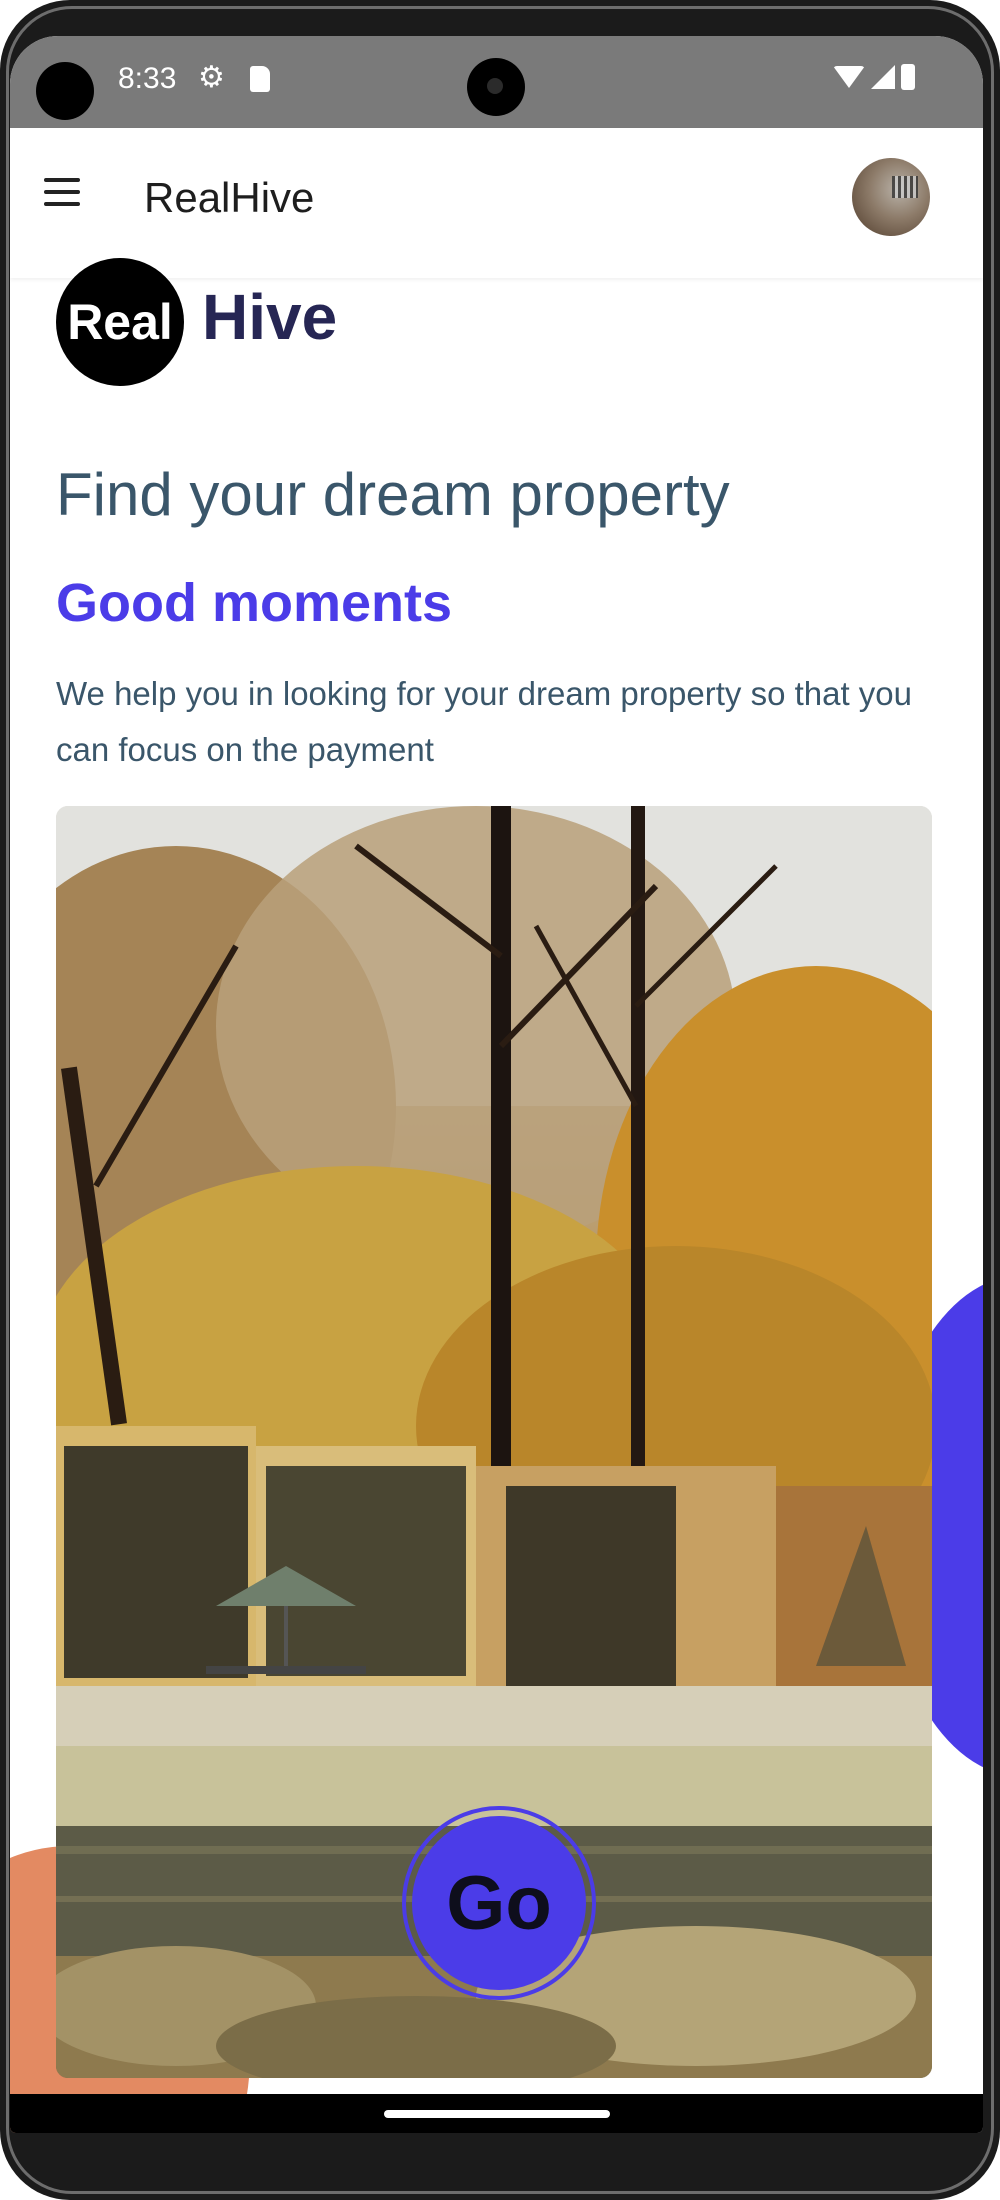  What do you see at coordinates (883, 77) in the screenshot?
I see `signal-icon` at bounding box center [883, 77].